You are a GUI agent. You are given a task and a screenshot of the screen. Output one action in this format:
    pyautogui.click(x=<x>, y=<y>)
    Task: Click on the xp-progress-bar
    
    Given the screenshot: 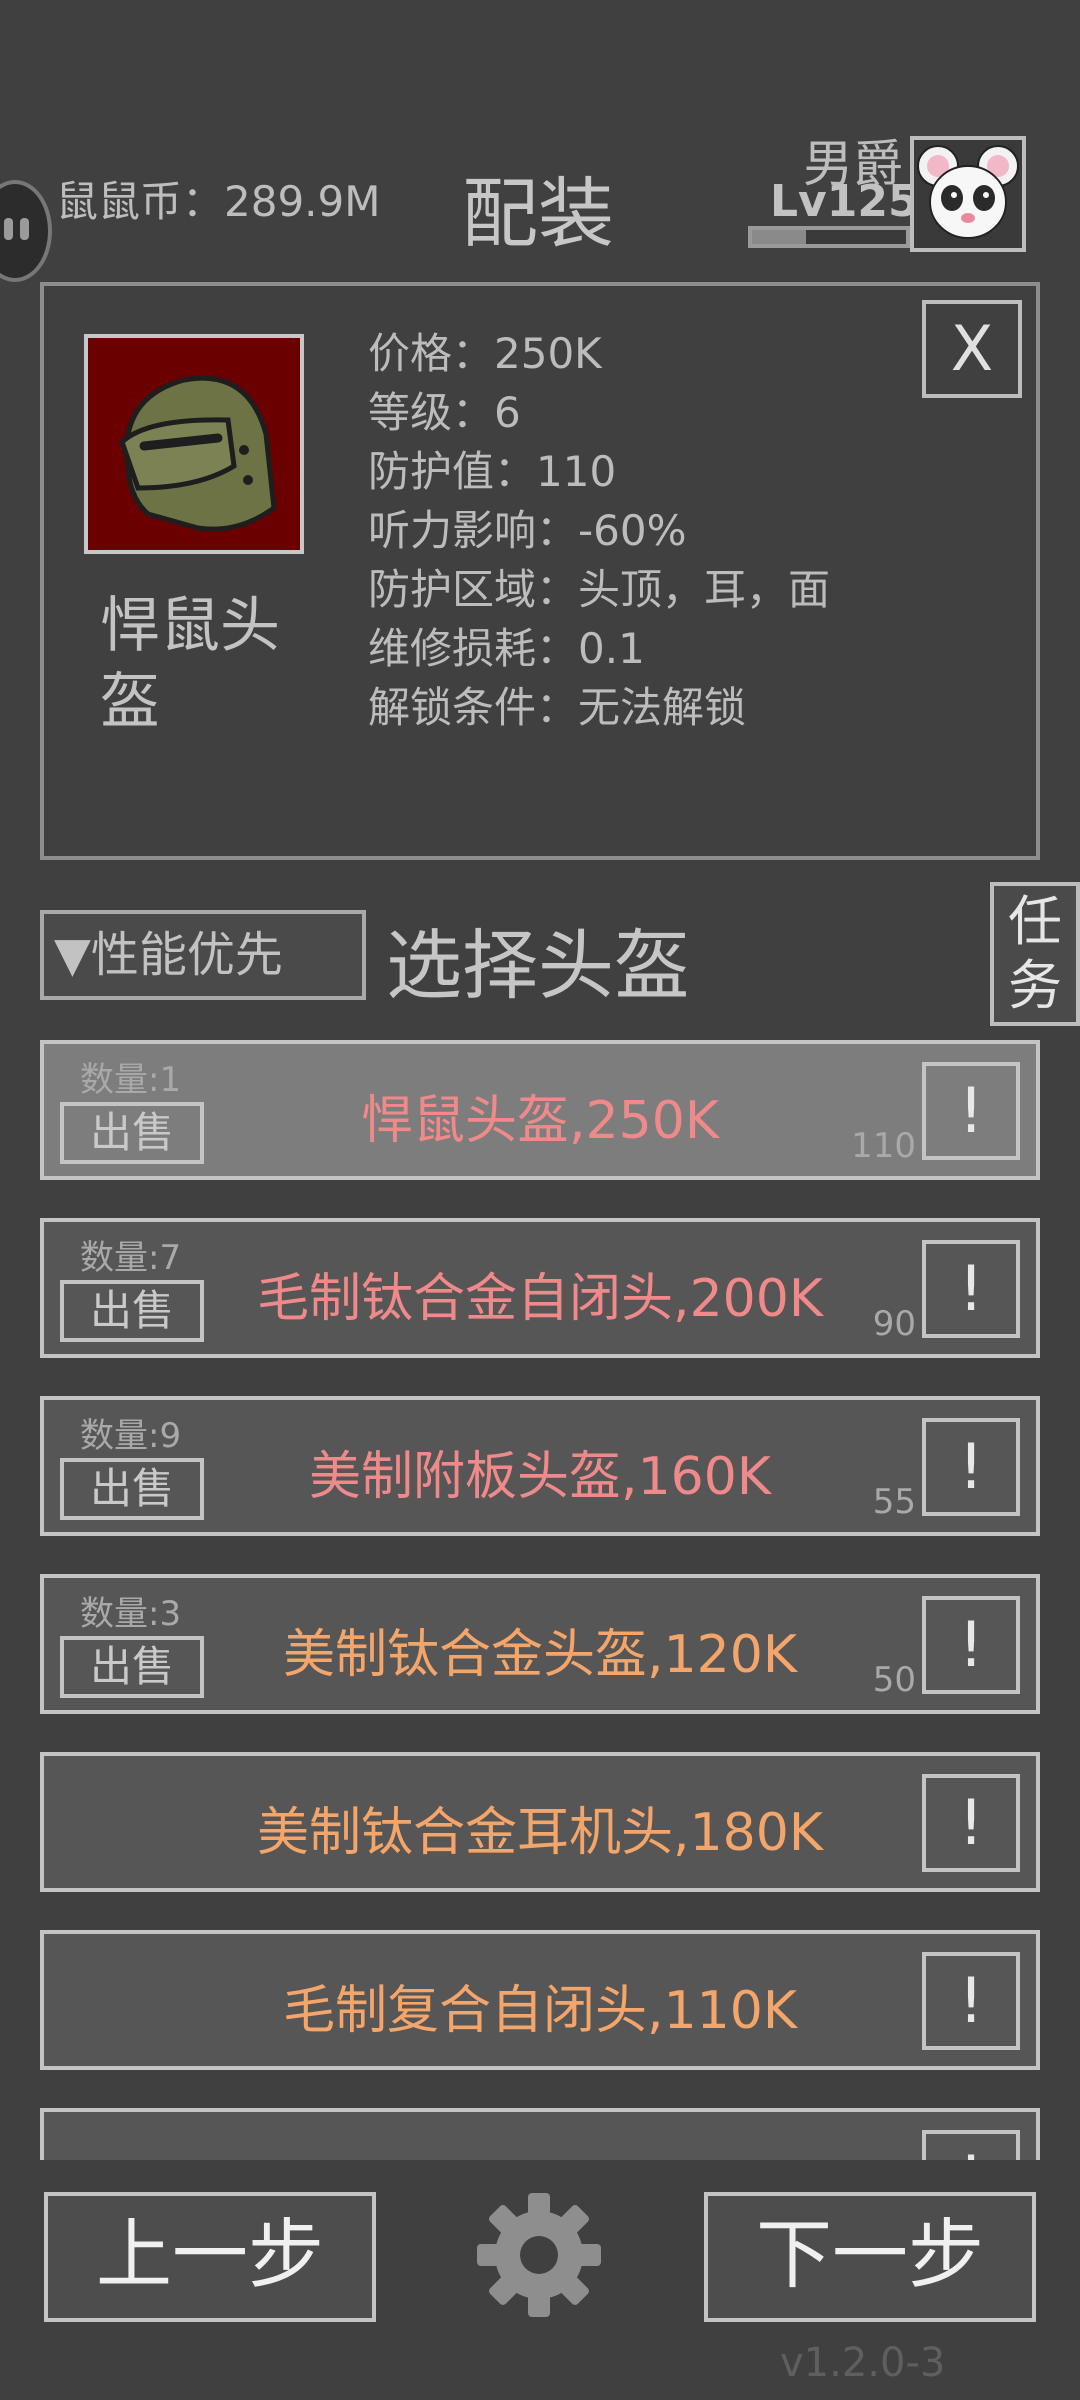 What is the action you would take?
    pyautogui.click(x=829, y=237)
    